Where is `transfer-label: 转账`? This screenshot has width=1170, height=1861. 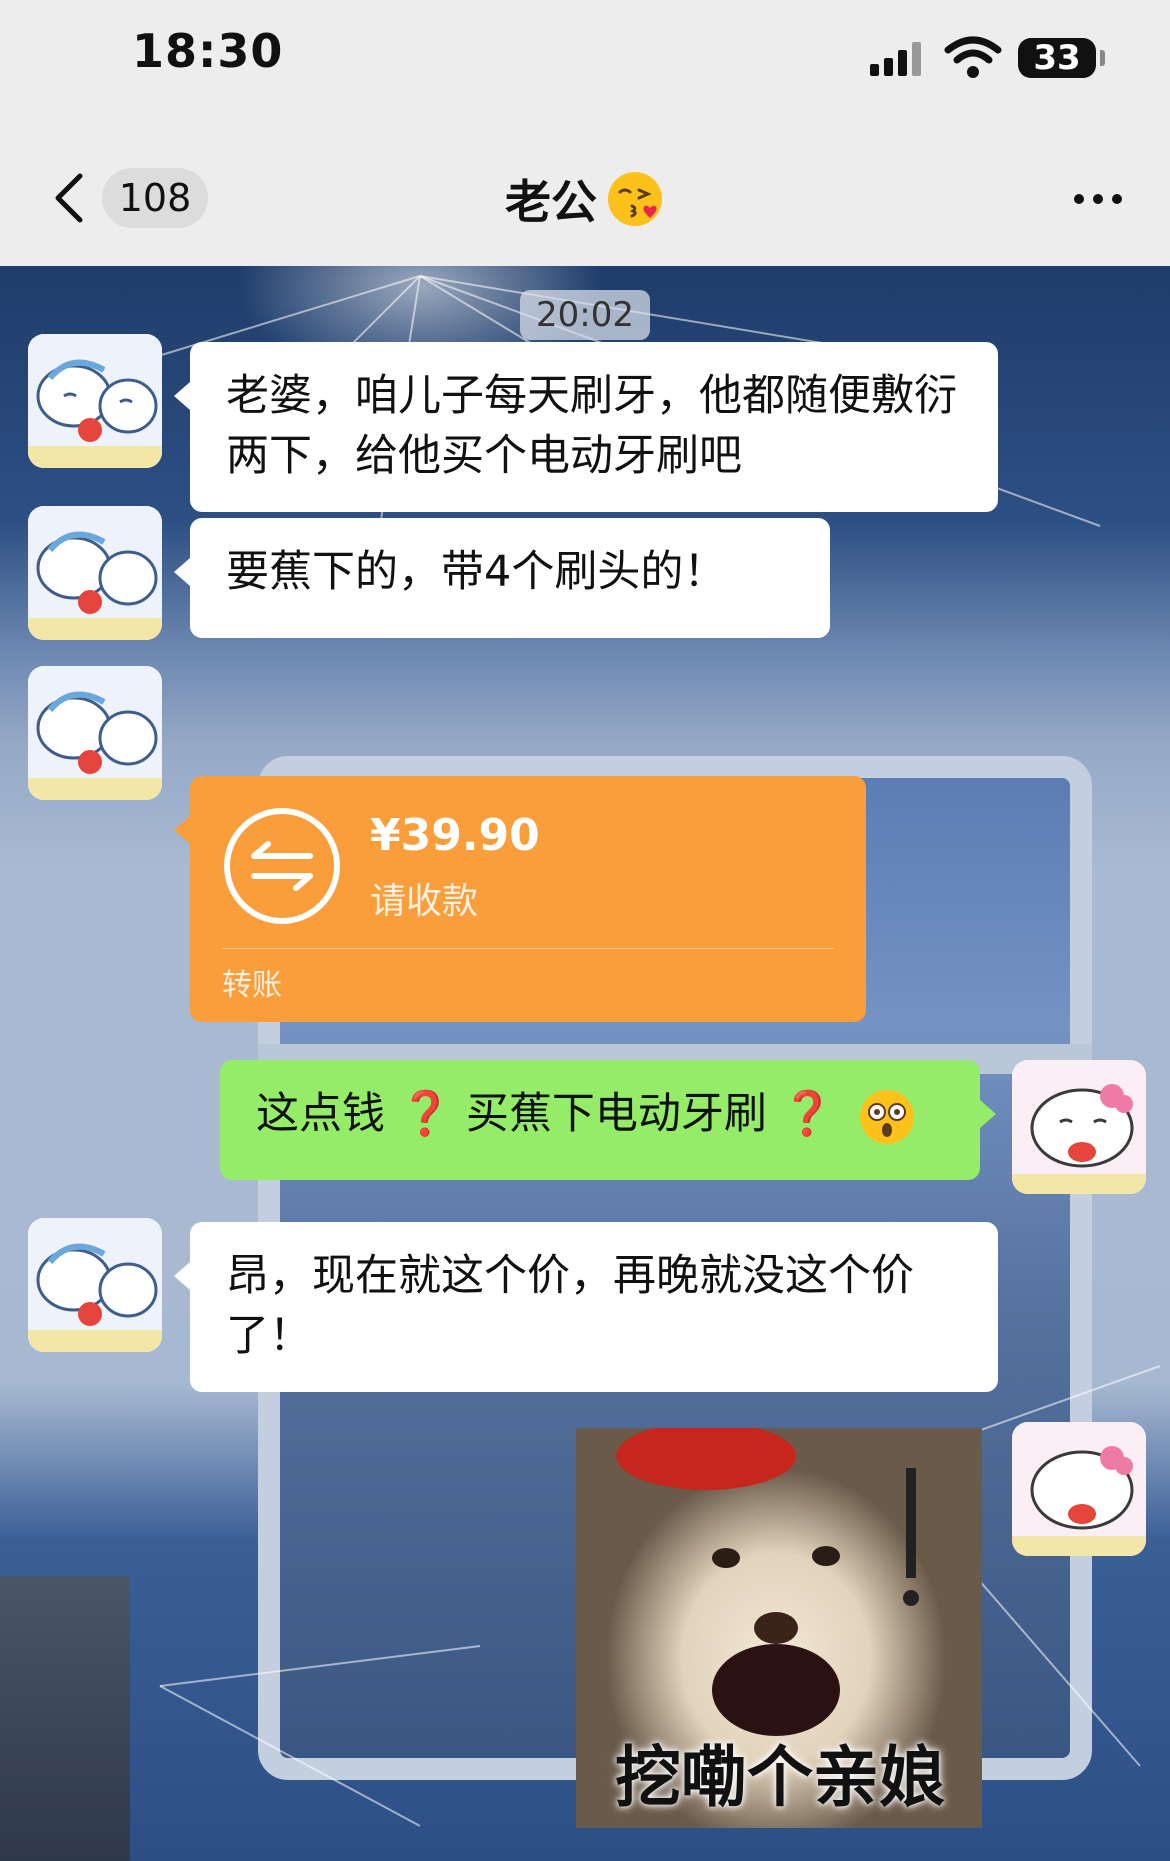
transfer-label: 转账 is located at coordinates (252, 985).